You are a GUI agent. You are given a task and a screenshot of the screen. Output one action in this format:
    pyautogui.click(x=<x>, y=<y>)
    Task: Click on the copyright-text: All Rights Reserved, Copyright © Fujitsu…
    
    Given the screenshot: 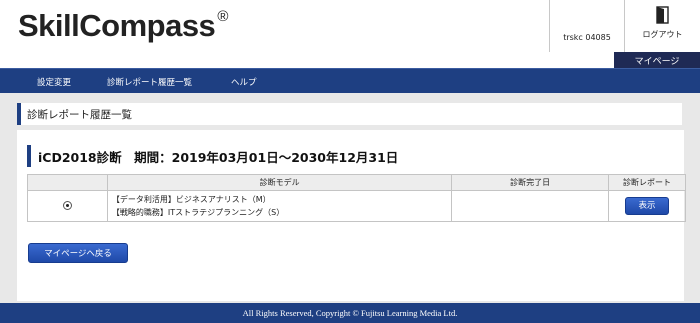 What is the action you would take?
    pyautogui.click(x=350, y=313)
    